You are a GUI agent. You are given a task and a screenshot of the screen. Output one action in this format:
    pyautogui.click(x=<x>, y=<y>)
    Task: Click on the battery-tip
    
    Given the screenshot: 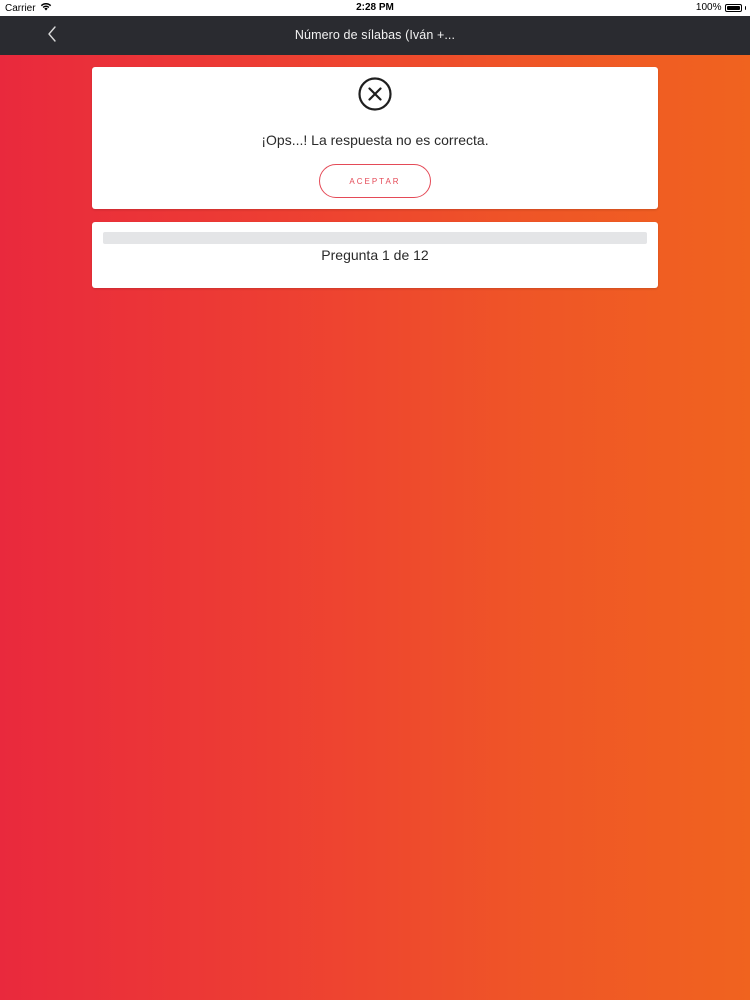 What is the action you would take?
    pyautogui.click(x=745, y=7)
    